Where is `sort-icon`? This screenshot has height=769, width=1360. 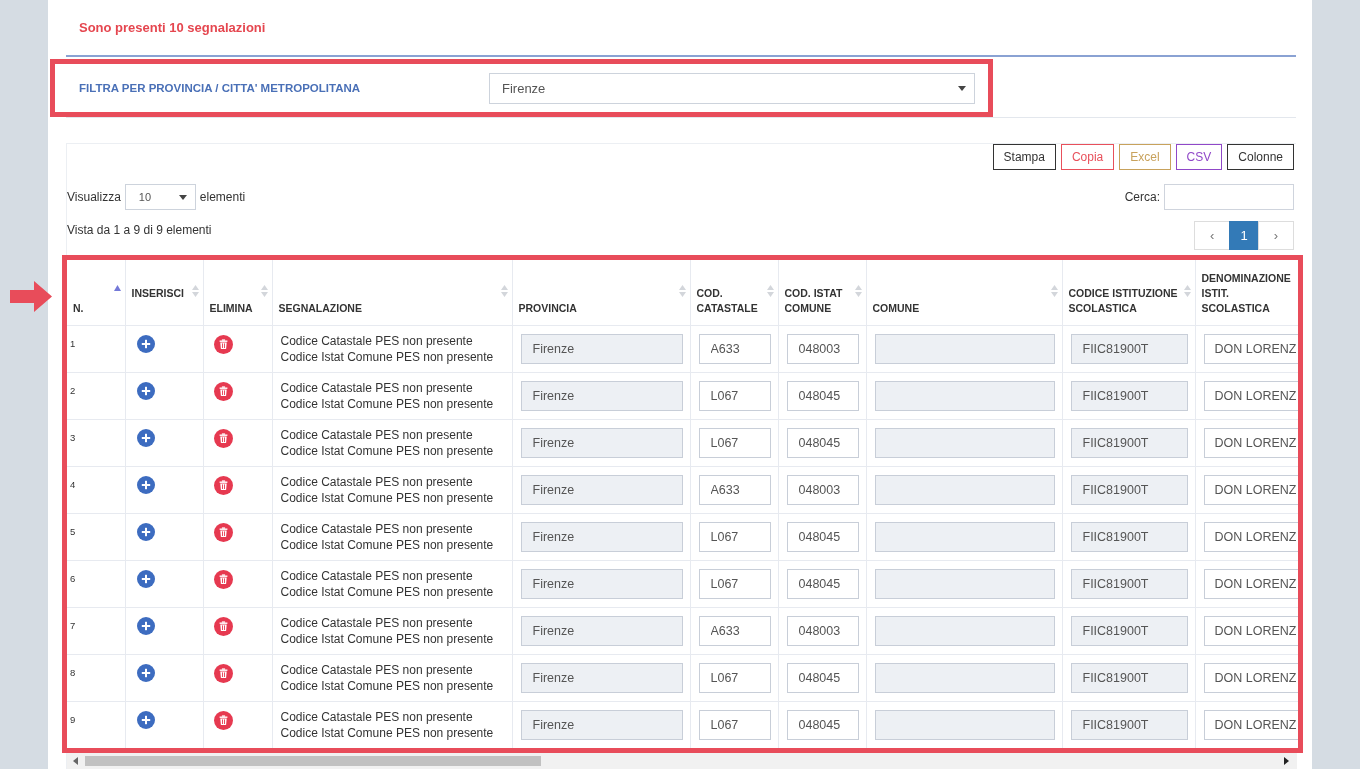
sort-icon is located at coordinates (117, 288).